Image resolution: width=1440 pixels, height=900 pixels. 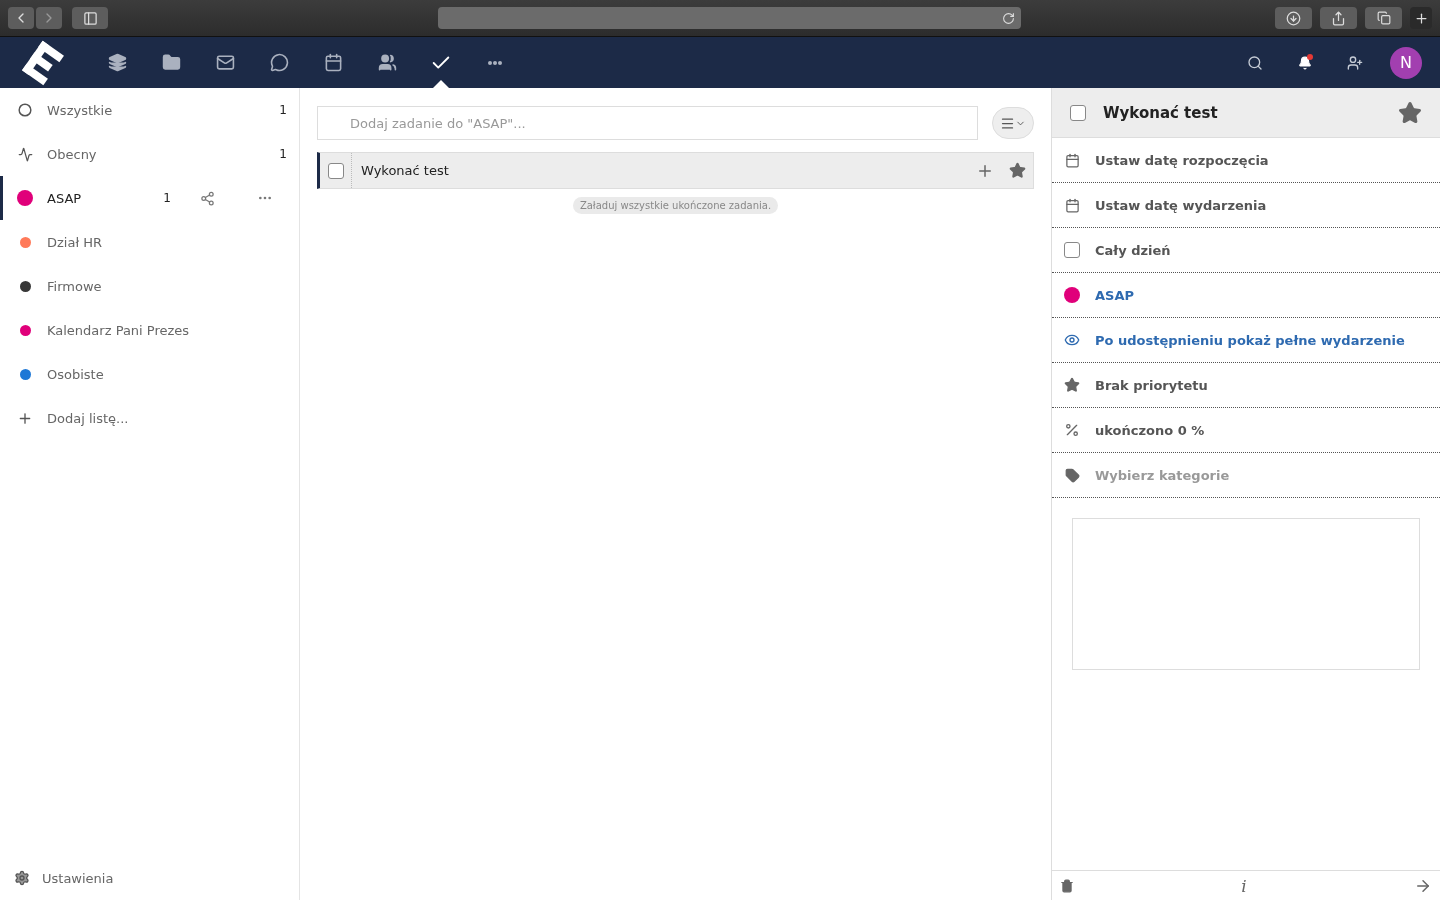 I want to click on new-tab-button, so click(x=1421, y=18).